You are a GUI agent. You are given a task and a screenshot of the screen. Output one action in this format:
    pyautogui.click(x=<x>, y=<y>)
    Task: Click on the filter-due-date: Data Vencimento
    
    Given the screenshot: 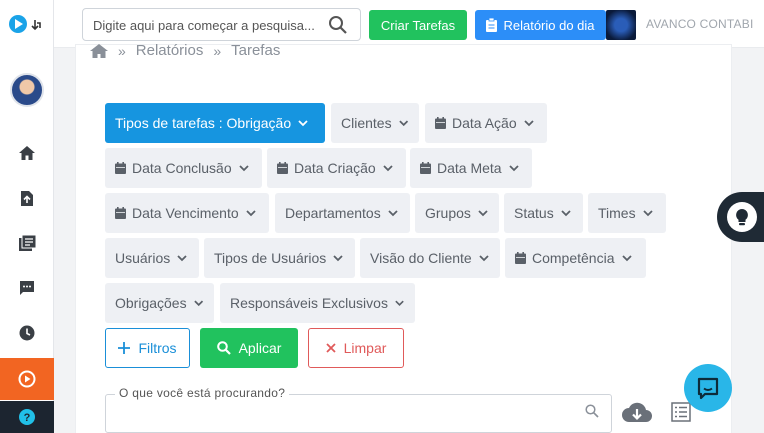 What is the action you would take?
    pyautogui.click(x=187, y=213)
    